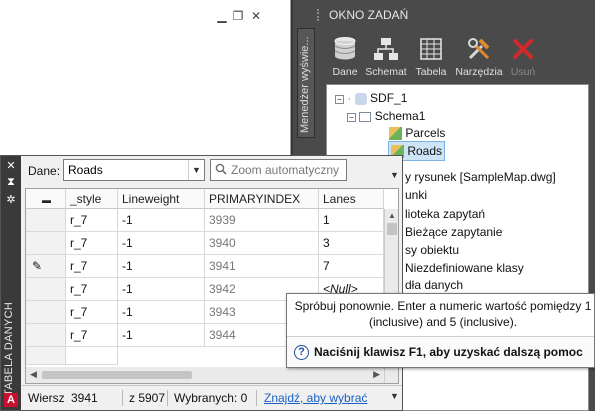  Describe the element at coordinates (222, 16) in the screenshot. I see `minimize-icon: ▁` at that location.